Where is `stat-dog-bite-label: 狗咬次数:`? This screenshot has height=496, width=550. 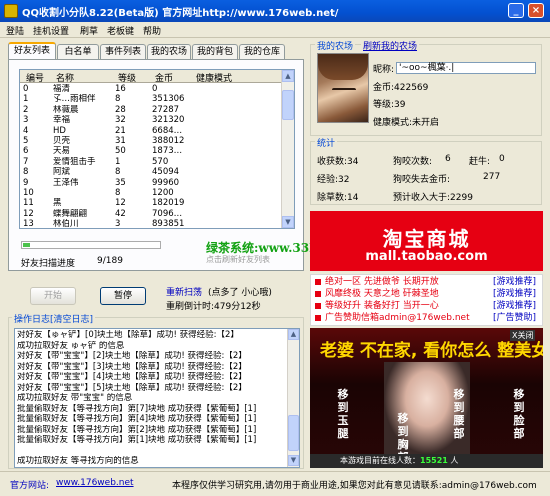
stat-dog-bite-label: 狗咬次数: is located at coordinates (413, 162).